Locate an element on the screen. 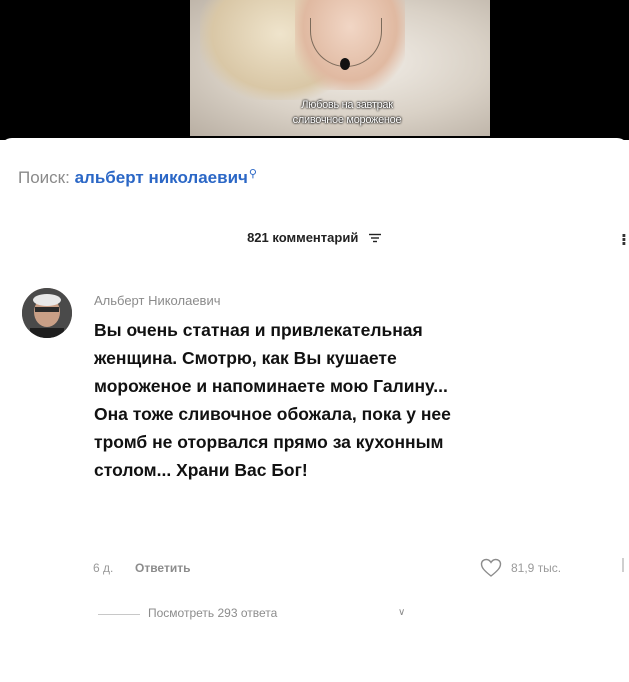 The height and width of the screenshot is (682, 629). heart-icon is located at coordinates (491, 570).